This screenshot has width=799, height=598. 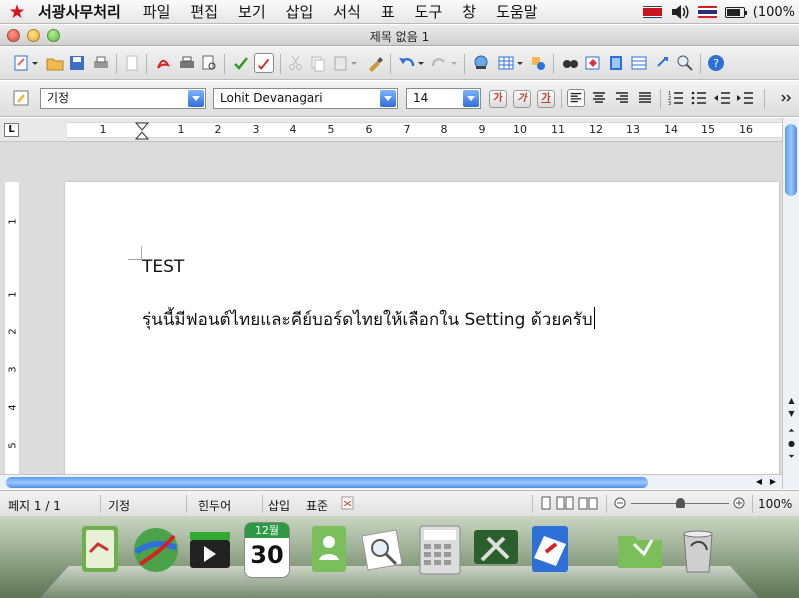 What do you see at coordinates (157, 11) in the screenshot?
I see `menu-file: 파일` at bounding box center [157, 11].